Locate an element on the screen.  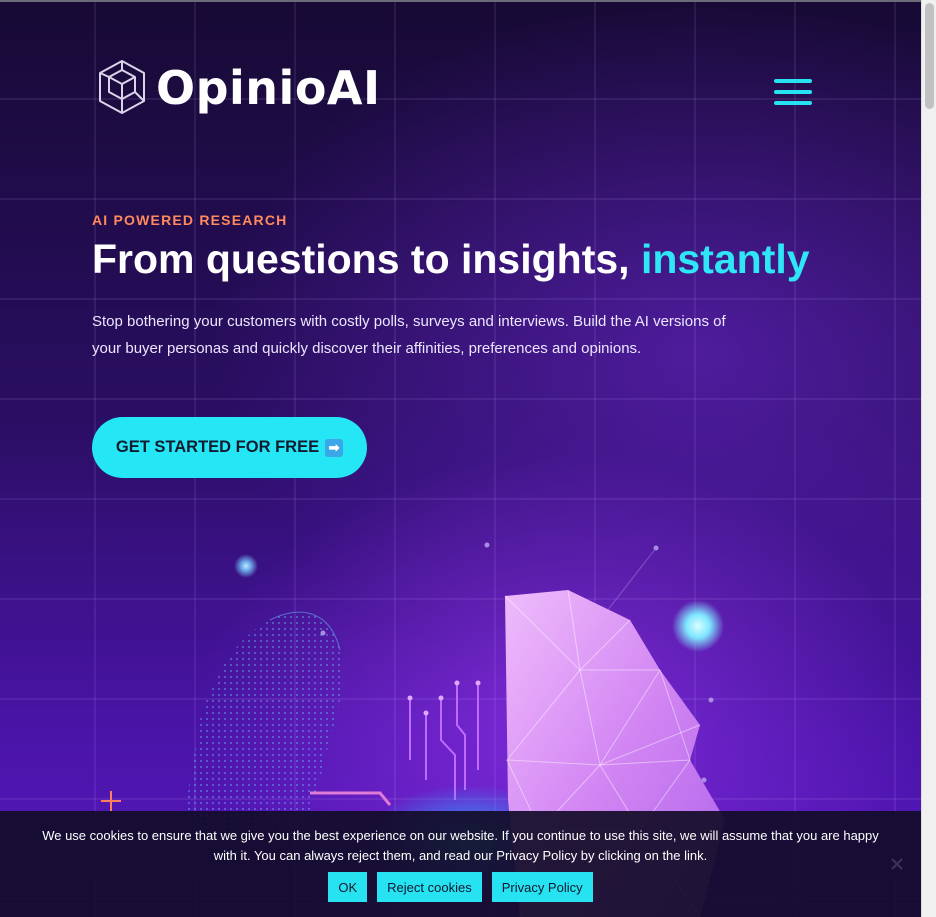
glowing-orb is located at coordinates (698, 626).